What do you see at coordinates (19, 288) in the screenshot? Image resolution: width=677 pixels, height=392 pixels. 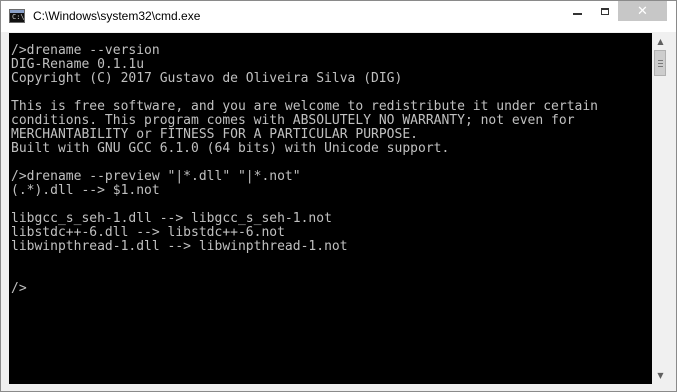 I see `console-line: />` at bounding box center [19, 288].